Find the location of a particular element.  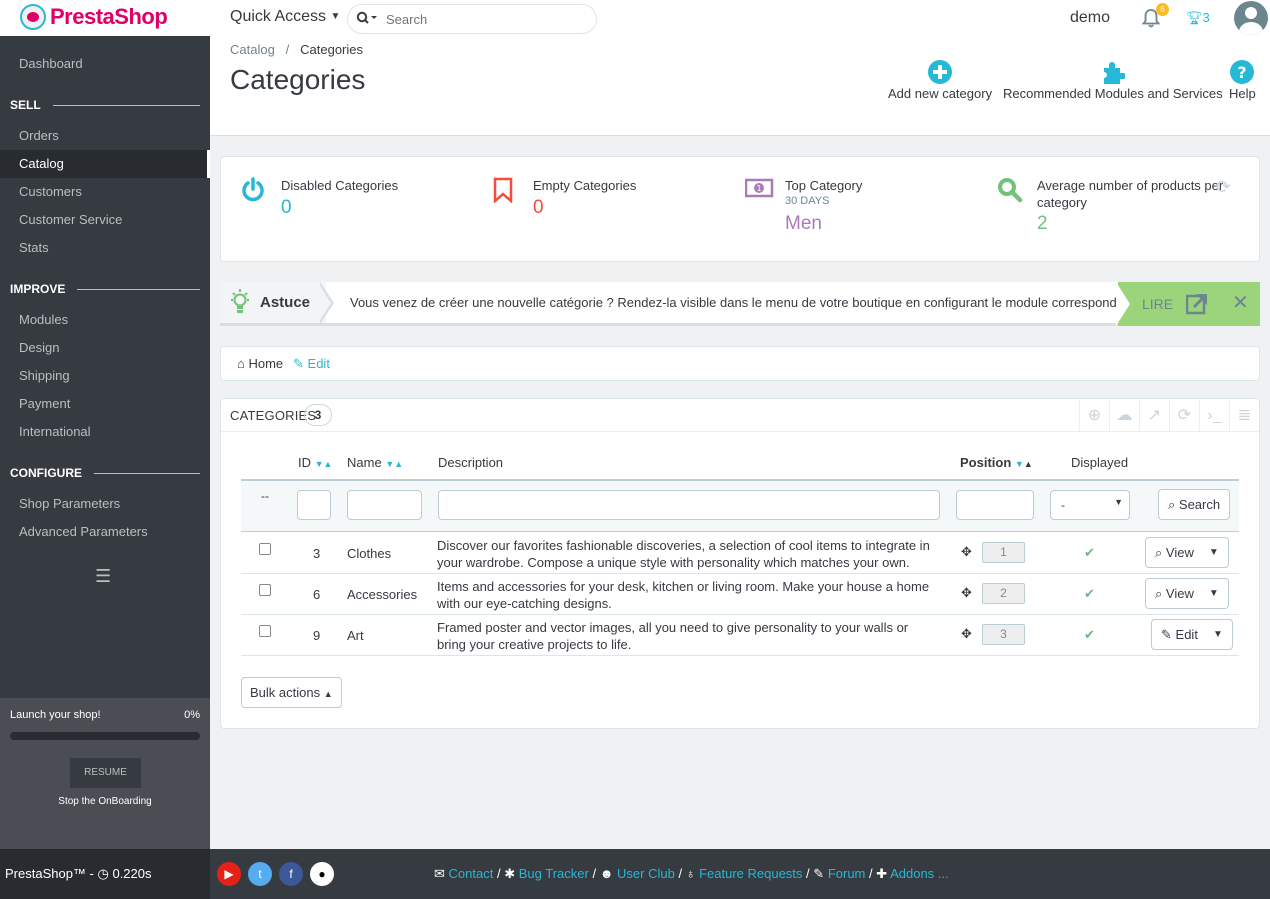

filter-position-input is located at coordinates (995, 505).